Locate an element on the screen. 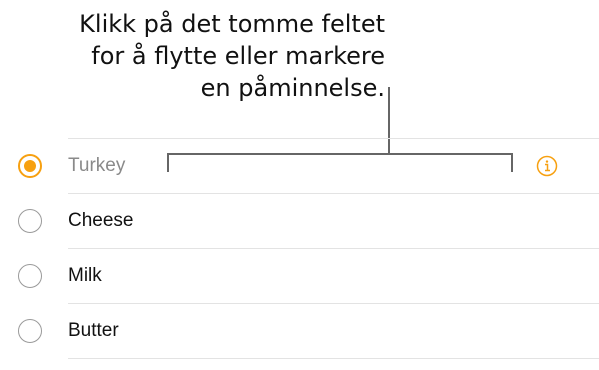 Image resolution: width=599 pixels, height=370 pixels. reminder-title: Butter is located at coordinates (93, 331).